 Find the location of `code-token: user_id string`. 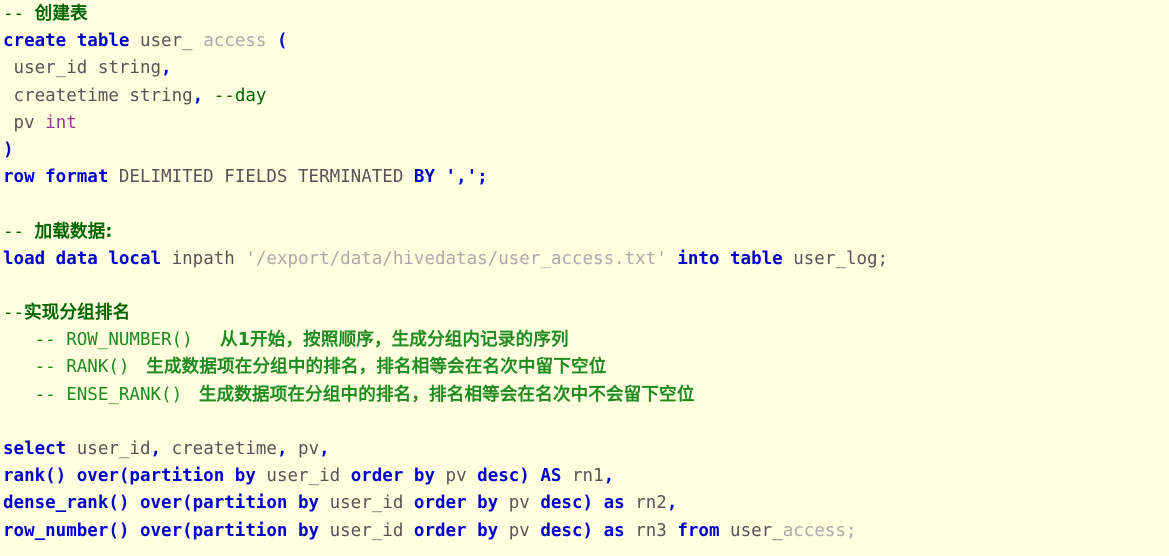

code-token: user_id string is located at coordinates (82, 68).